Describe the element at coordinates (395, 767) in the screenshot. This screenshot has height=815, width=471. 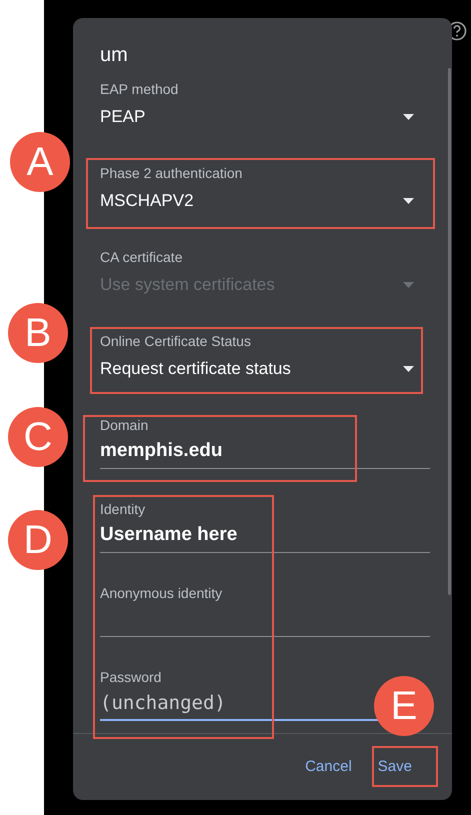
I see `dialog-button: Save` at that location.